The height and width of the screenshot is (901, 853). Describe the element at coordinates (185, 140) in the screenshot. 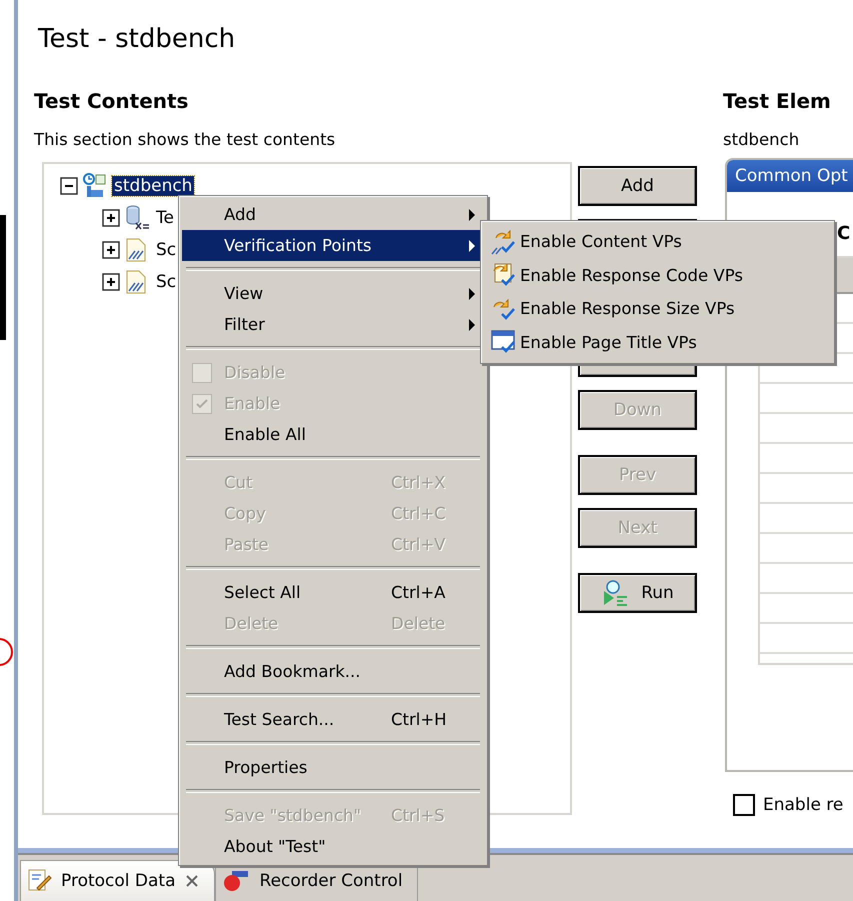

I see `section-description: This section shows the test contents` at that location.